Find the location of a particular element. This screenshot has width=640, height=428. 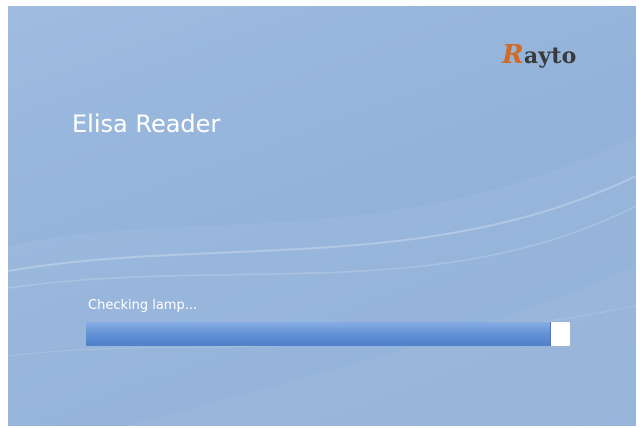

loading-progress-bar is located at coordinates (328, 334).